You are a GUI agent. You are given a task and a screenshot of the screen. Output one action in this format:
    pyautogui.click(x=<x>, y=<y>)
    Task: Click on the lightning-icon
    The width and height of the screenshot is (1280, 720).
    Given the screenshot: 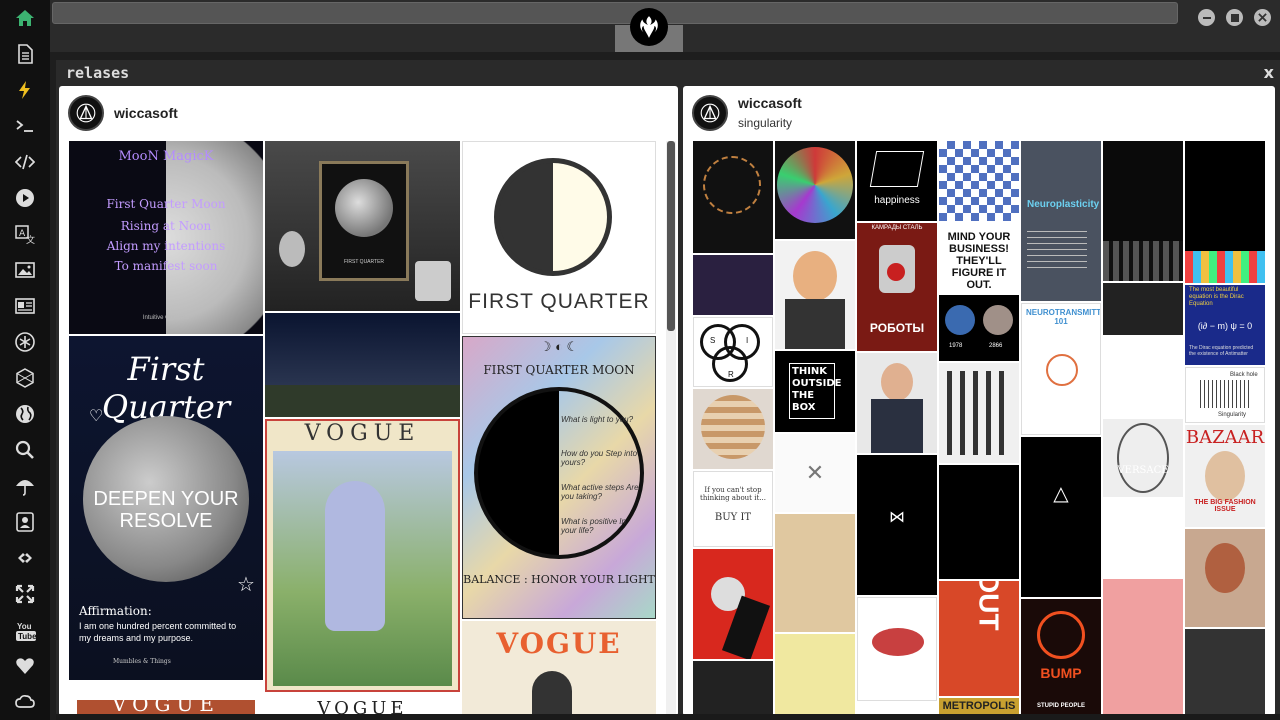 What is the action you would take?
    pyautogui.click(x=25, y=90)
    